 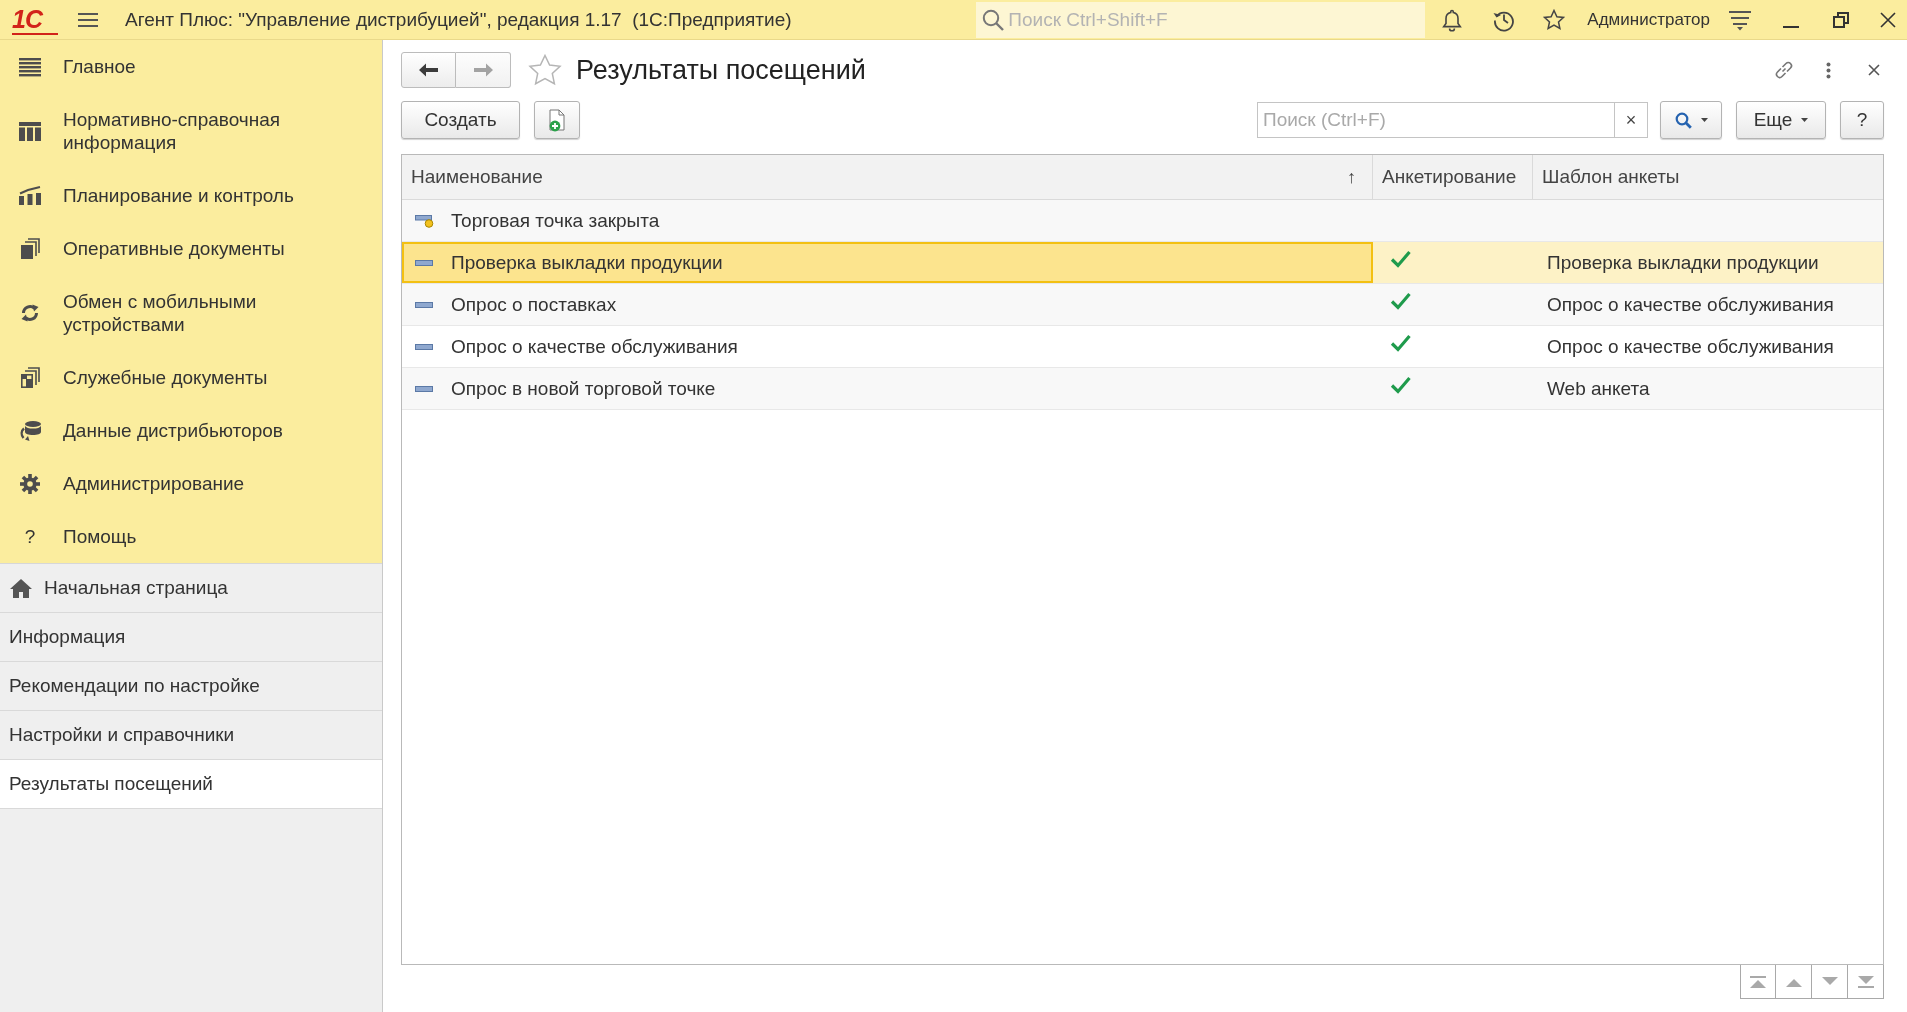 I want to click on logo: 1С, so click(x=35, y=19).